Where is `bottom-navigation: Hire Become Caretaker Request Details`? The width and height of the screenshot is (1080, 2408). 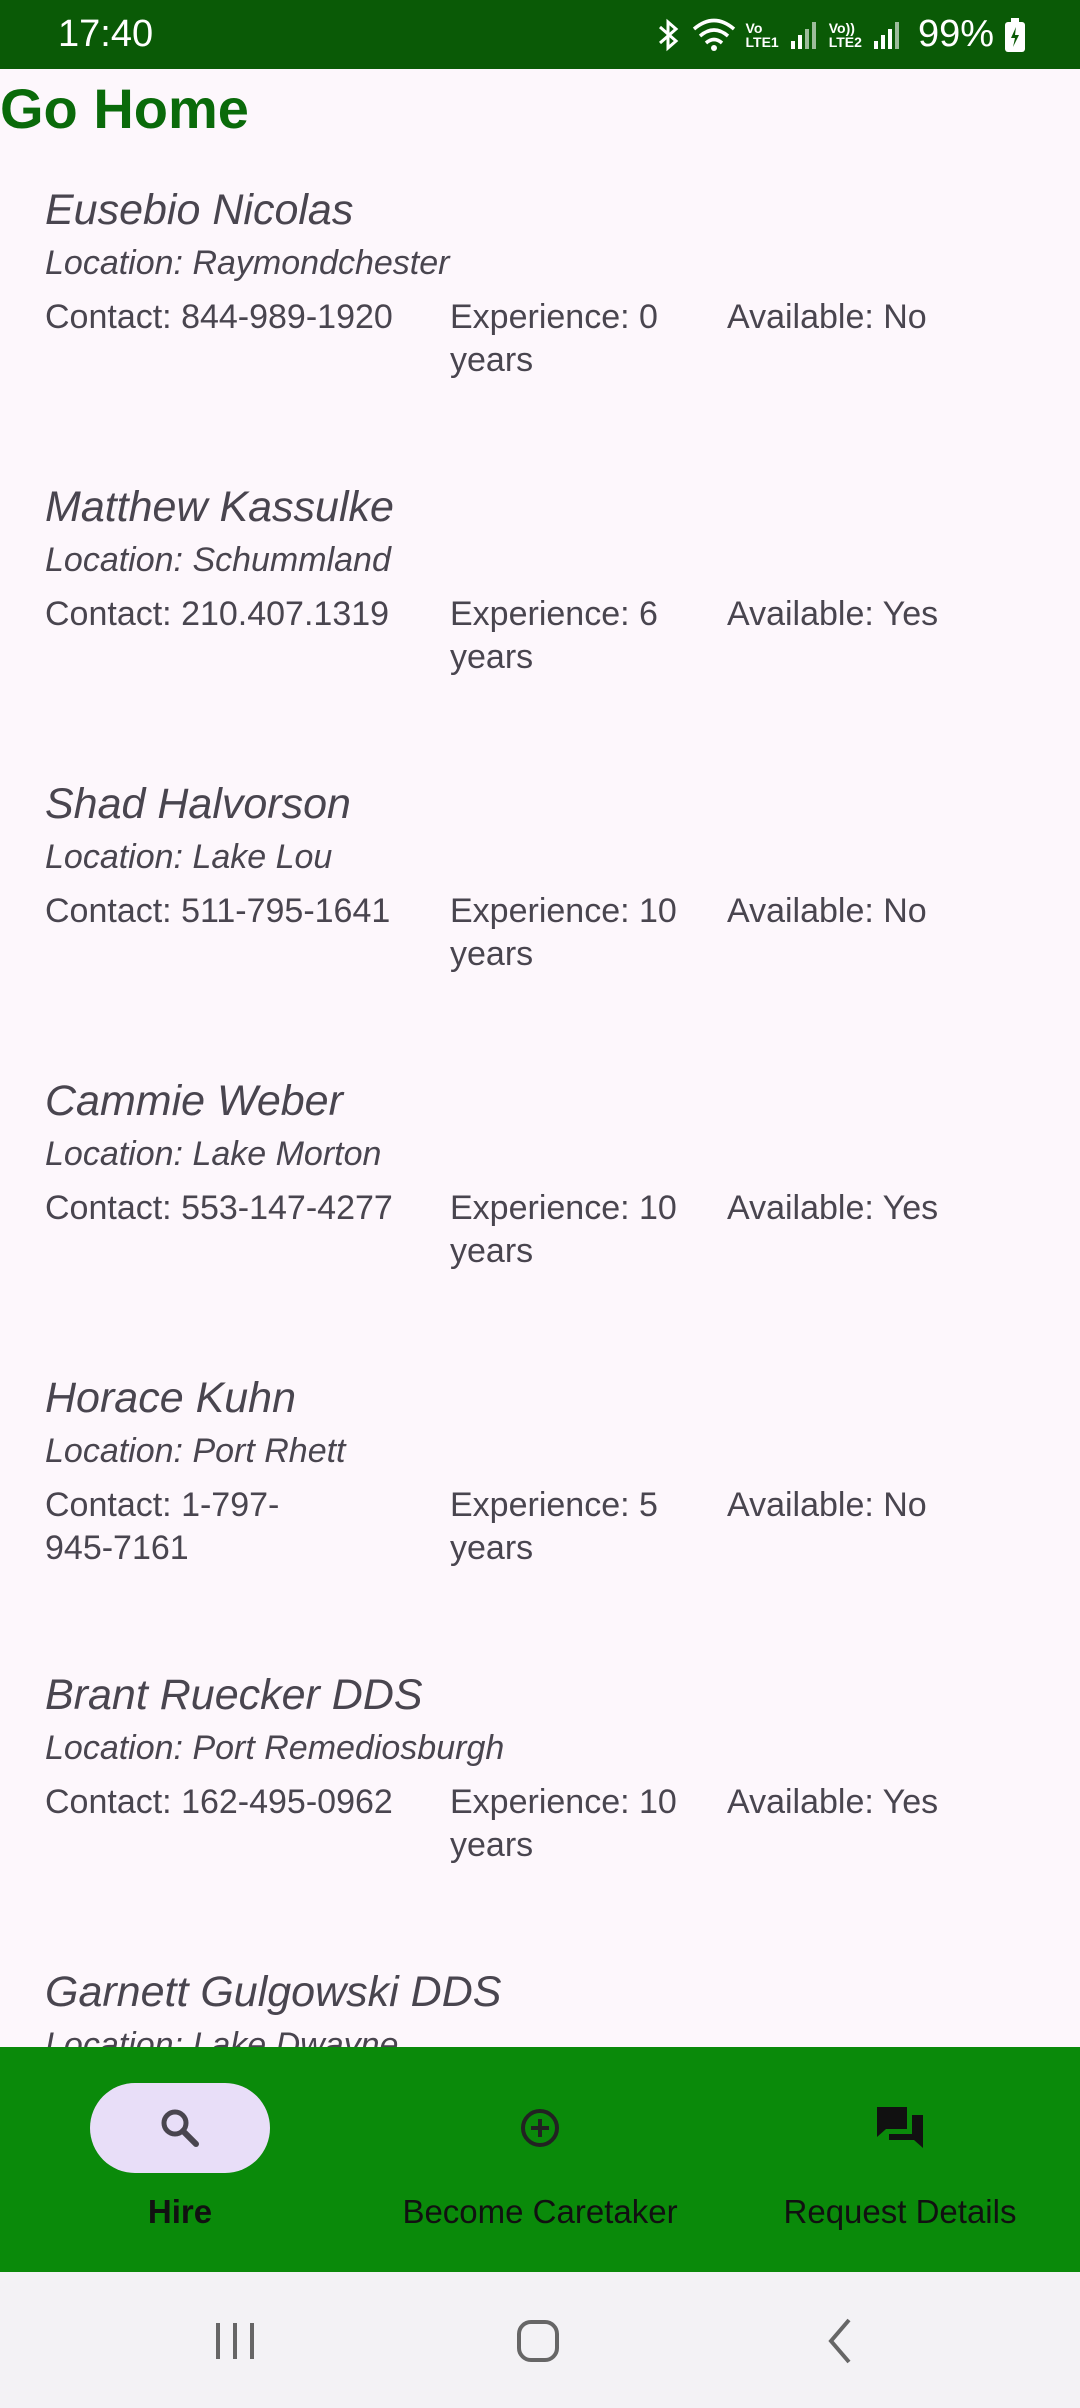
bottom-navigation: Hire Become Caretaker Request Details is located at coordinates (540, 2159).